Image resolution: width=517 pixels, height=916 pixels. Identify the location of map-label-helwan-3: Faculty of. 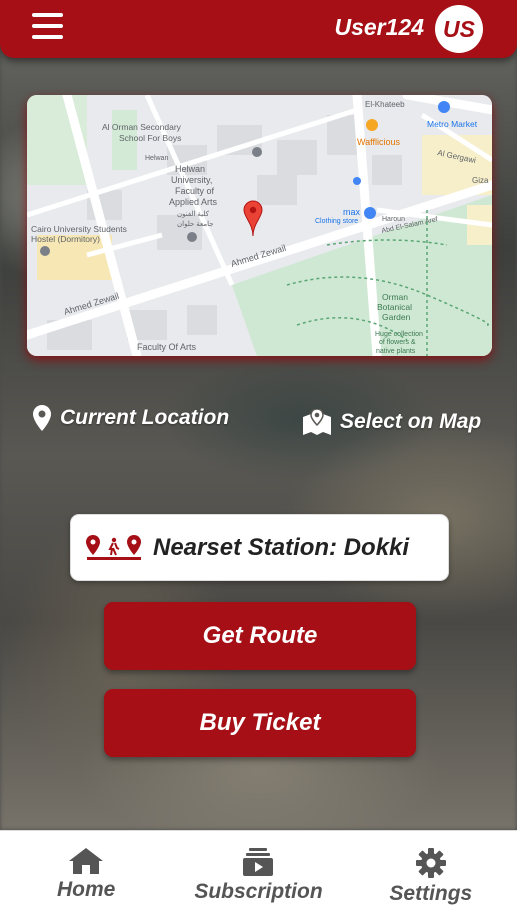
(195, 191).